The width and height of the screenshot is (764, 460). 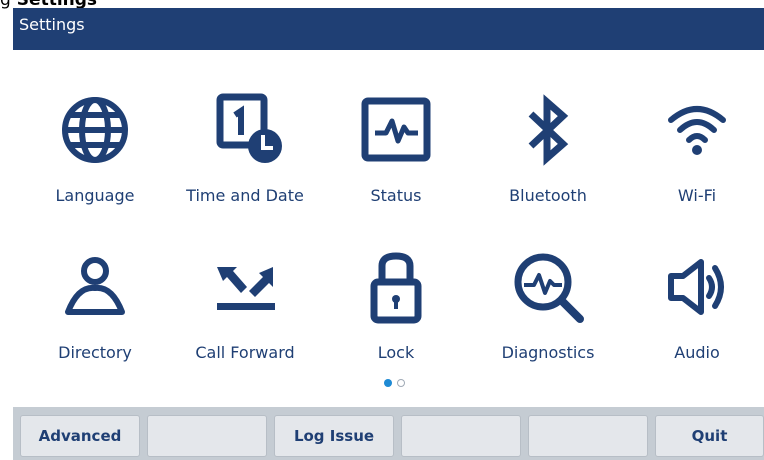 I want to click on tile-lock: Lock, so click(x=396, y=312).